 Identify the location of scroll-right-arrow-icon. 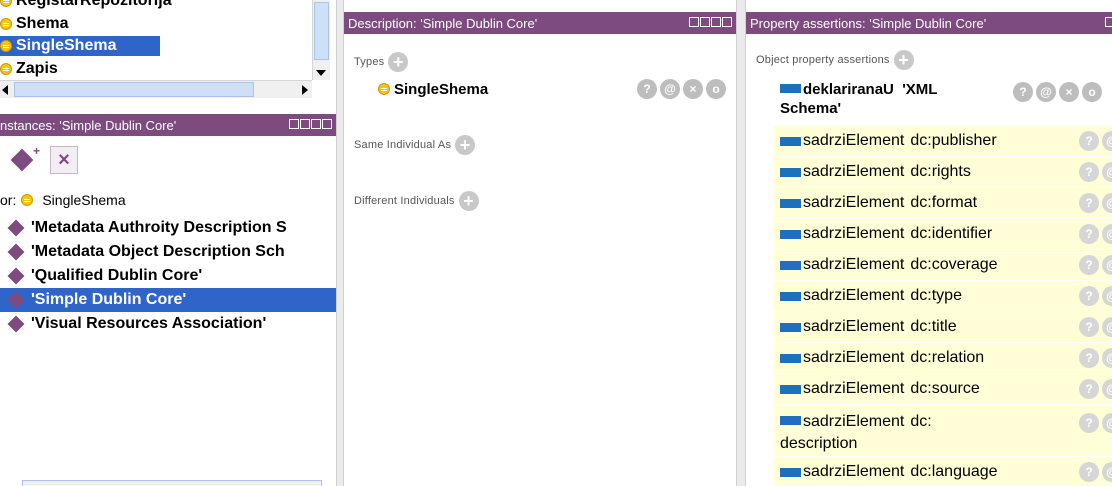
(305, 90).